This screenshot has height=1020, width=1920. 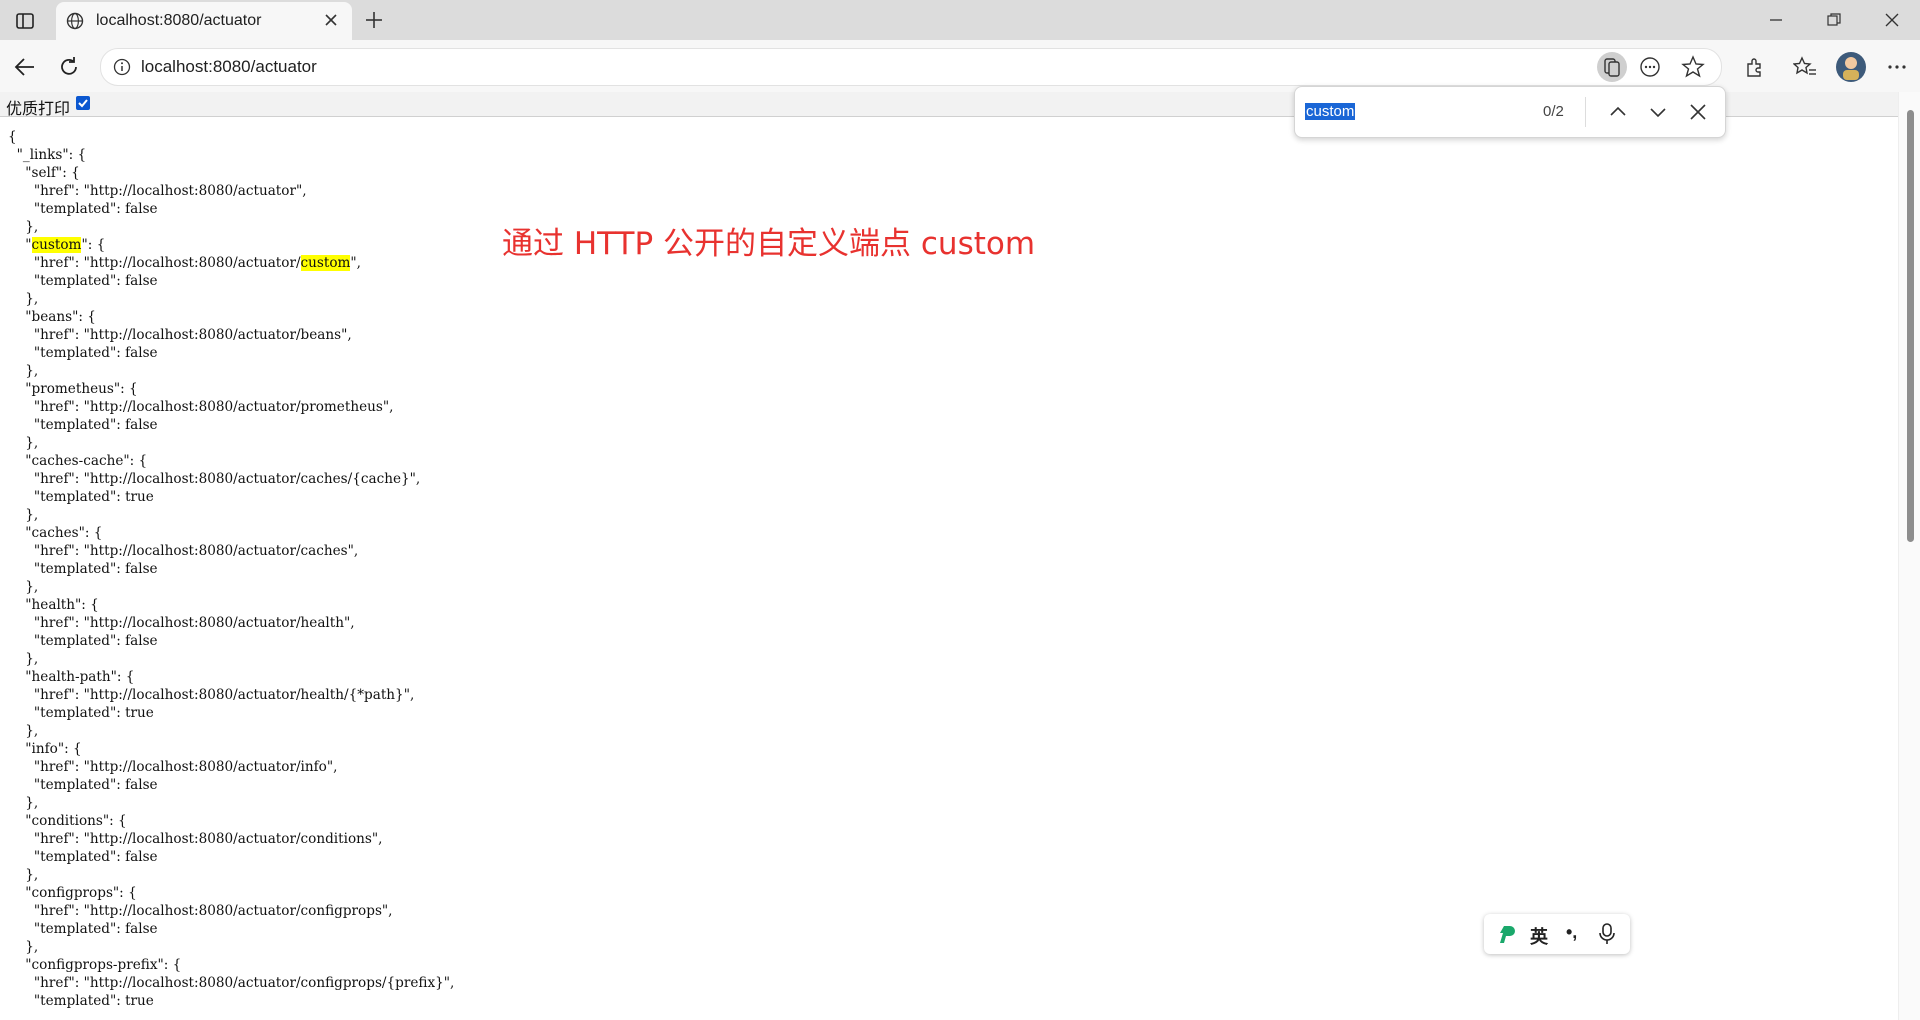 What do you see at coordinates (1755, 67) in the screenshot?
I see `extensions-icon` at bounding box center [1755, 67].